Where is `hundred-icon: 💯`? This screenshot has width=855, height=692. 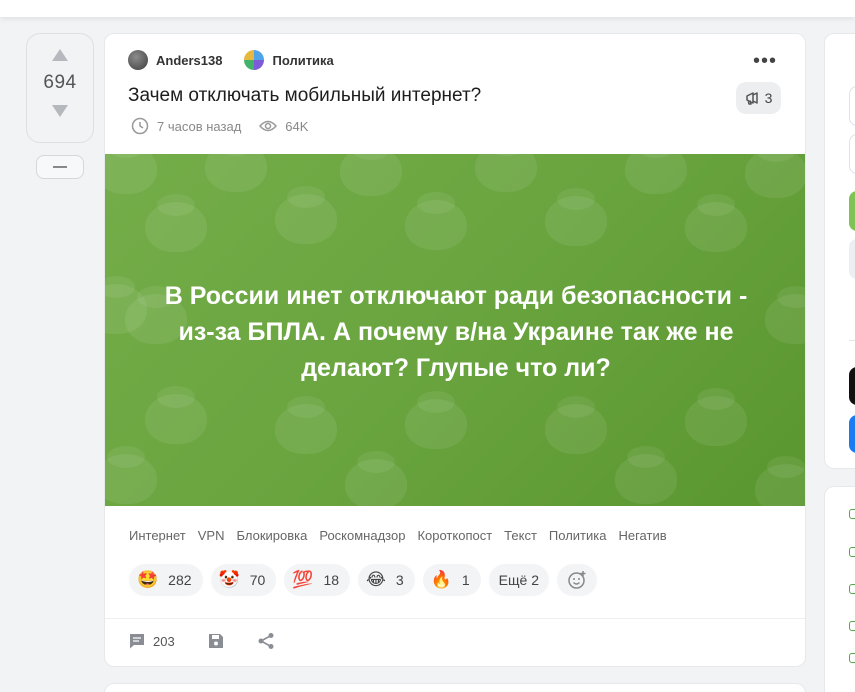
hundred-icon: 💯 is located at coordinates (303, 579).